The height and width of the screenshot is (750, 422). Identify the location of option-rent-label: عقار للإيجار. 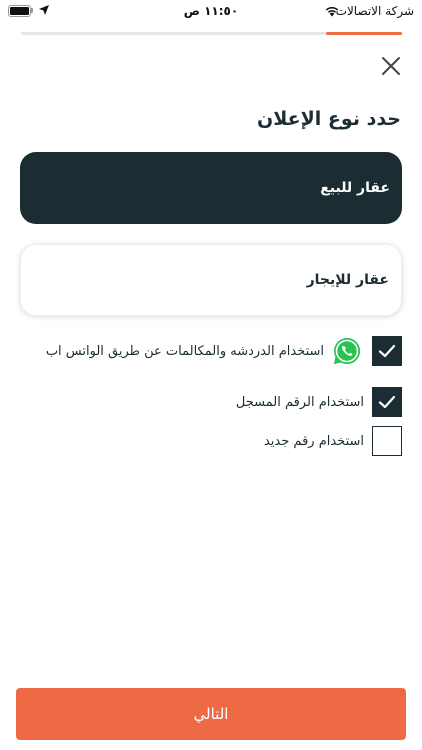
(347, 280).